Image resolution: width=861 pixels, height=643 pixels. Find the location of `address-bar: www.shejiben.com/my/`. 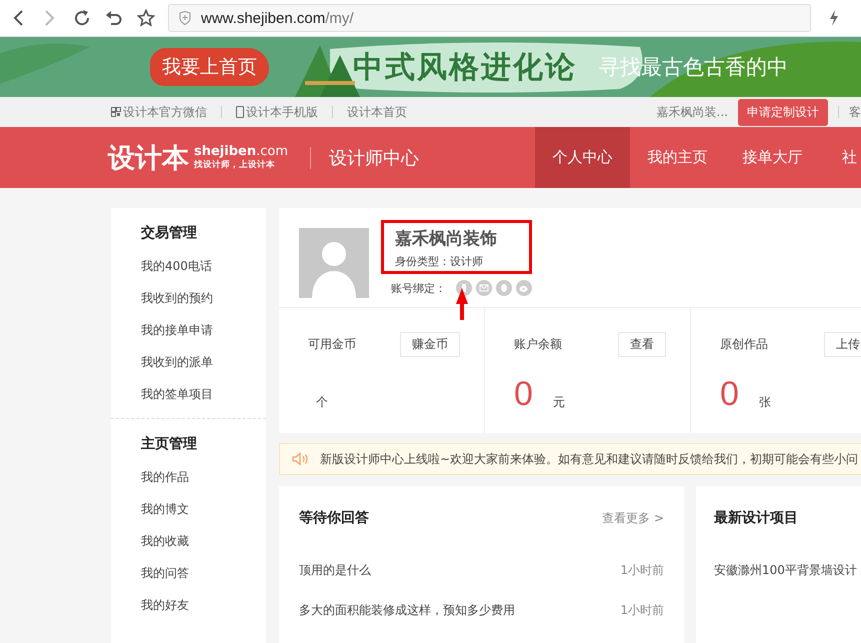

address-bar: www.shejiben.com/my/ is located at coordinates (489, 18).